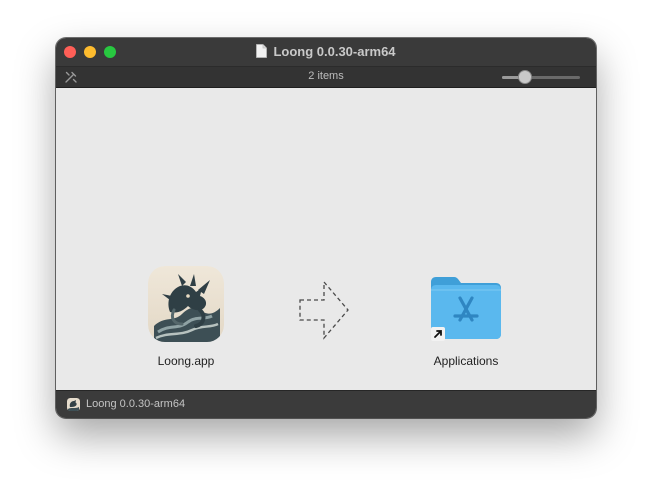  Describe the element at coordinates (334, 51) in the screenshot. I see `window-title: Loong 0.0.30-arm64` at that location.